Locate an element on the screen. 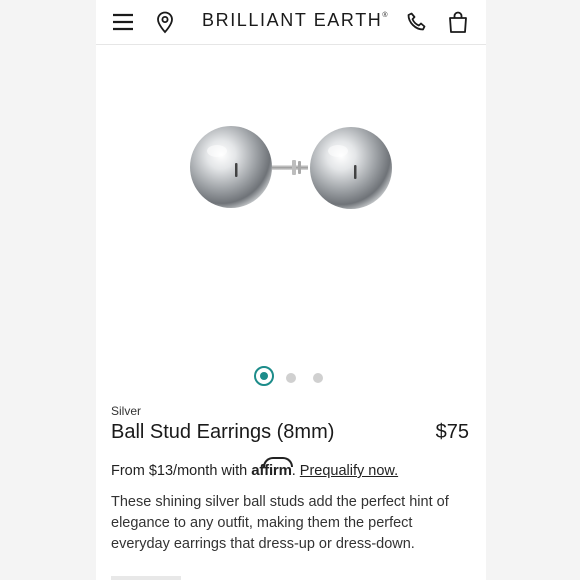  next-section-edge is located at coordinates (146, 578).